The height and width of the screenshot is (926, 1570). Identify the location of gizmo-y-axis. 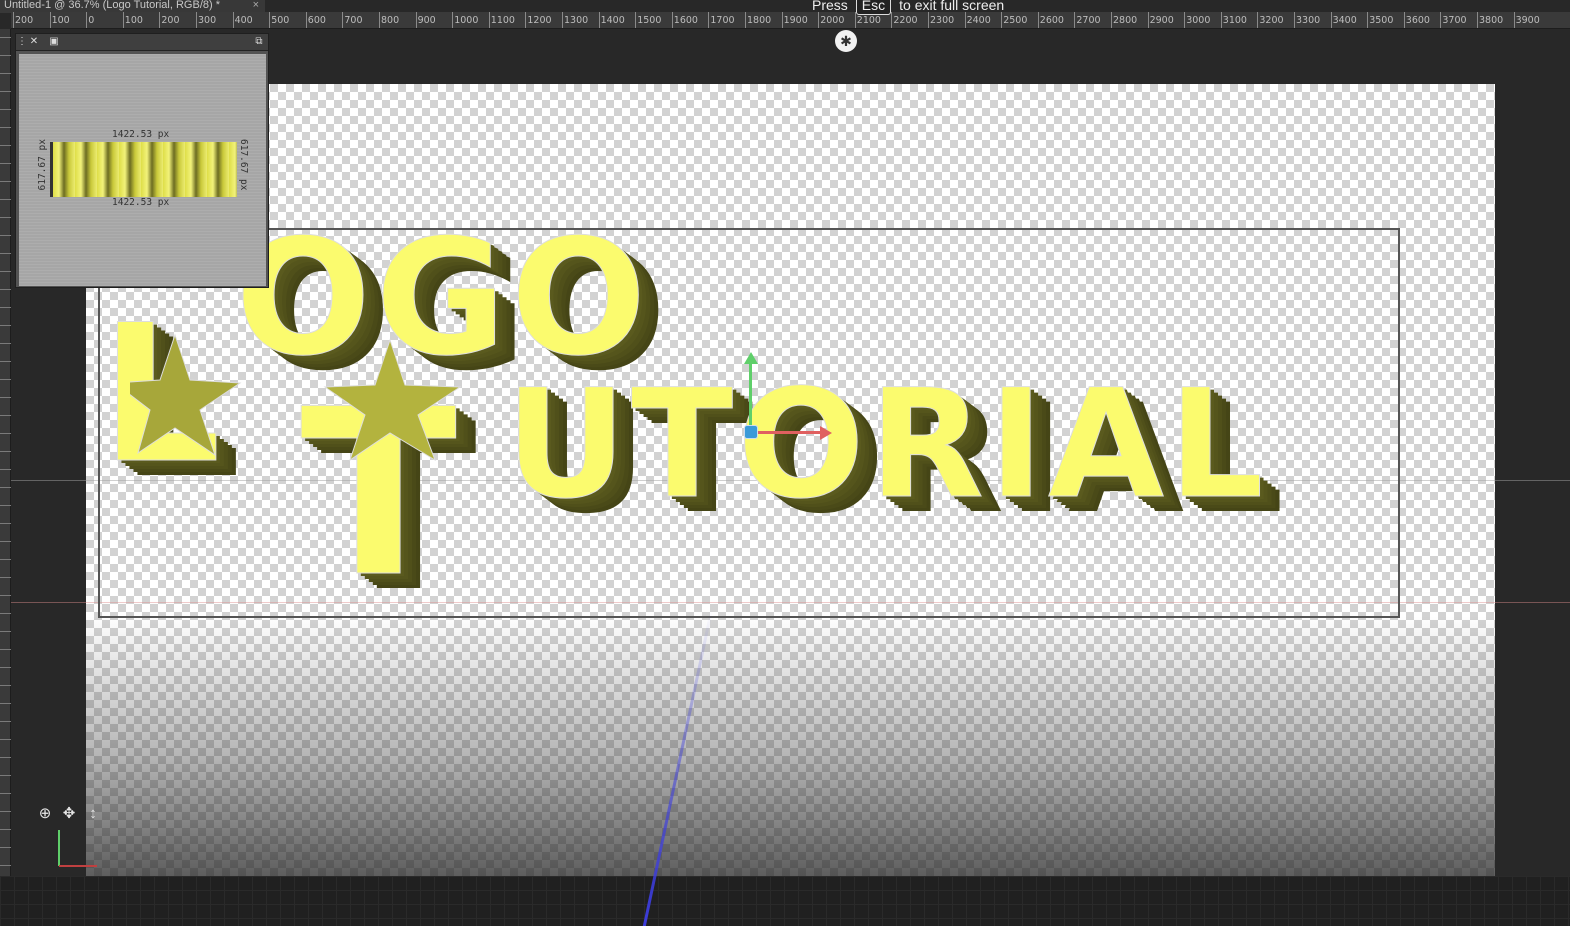
(750, 397).